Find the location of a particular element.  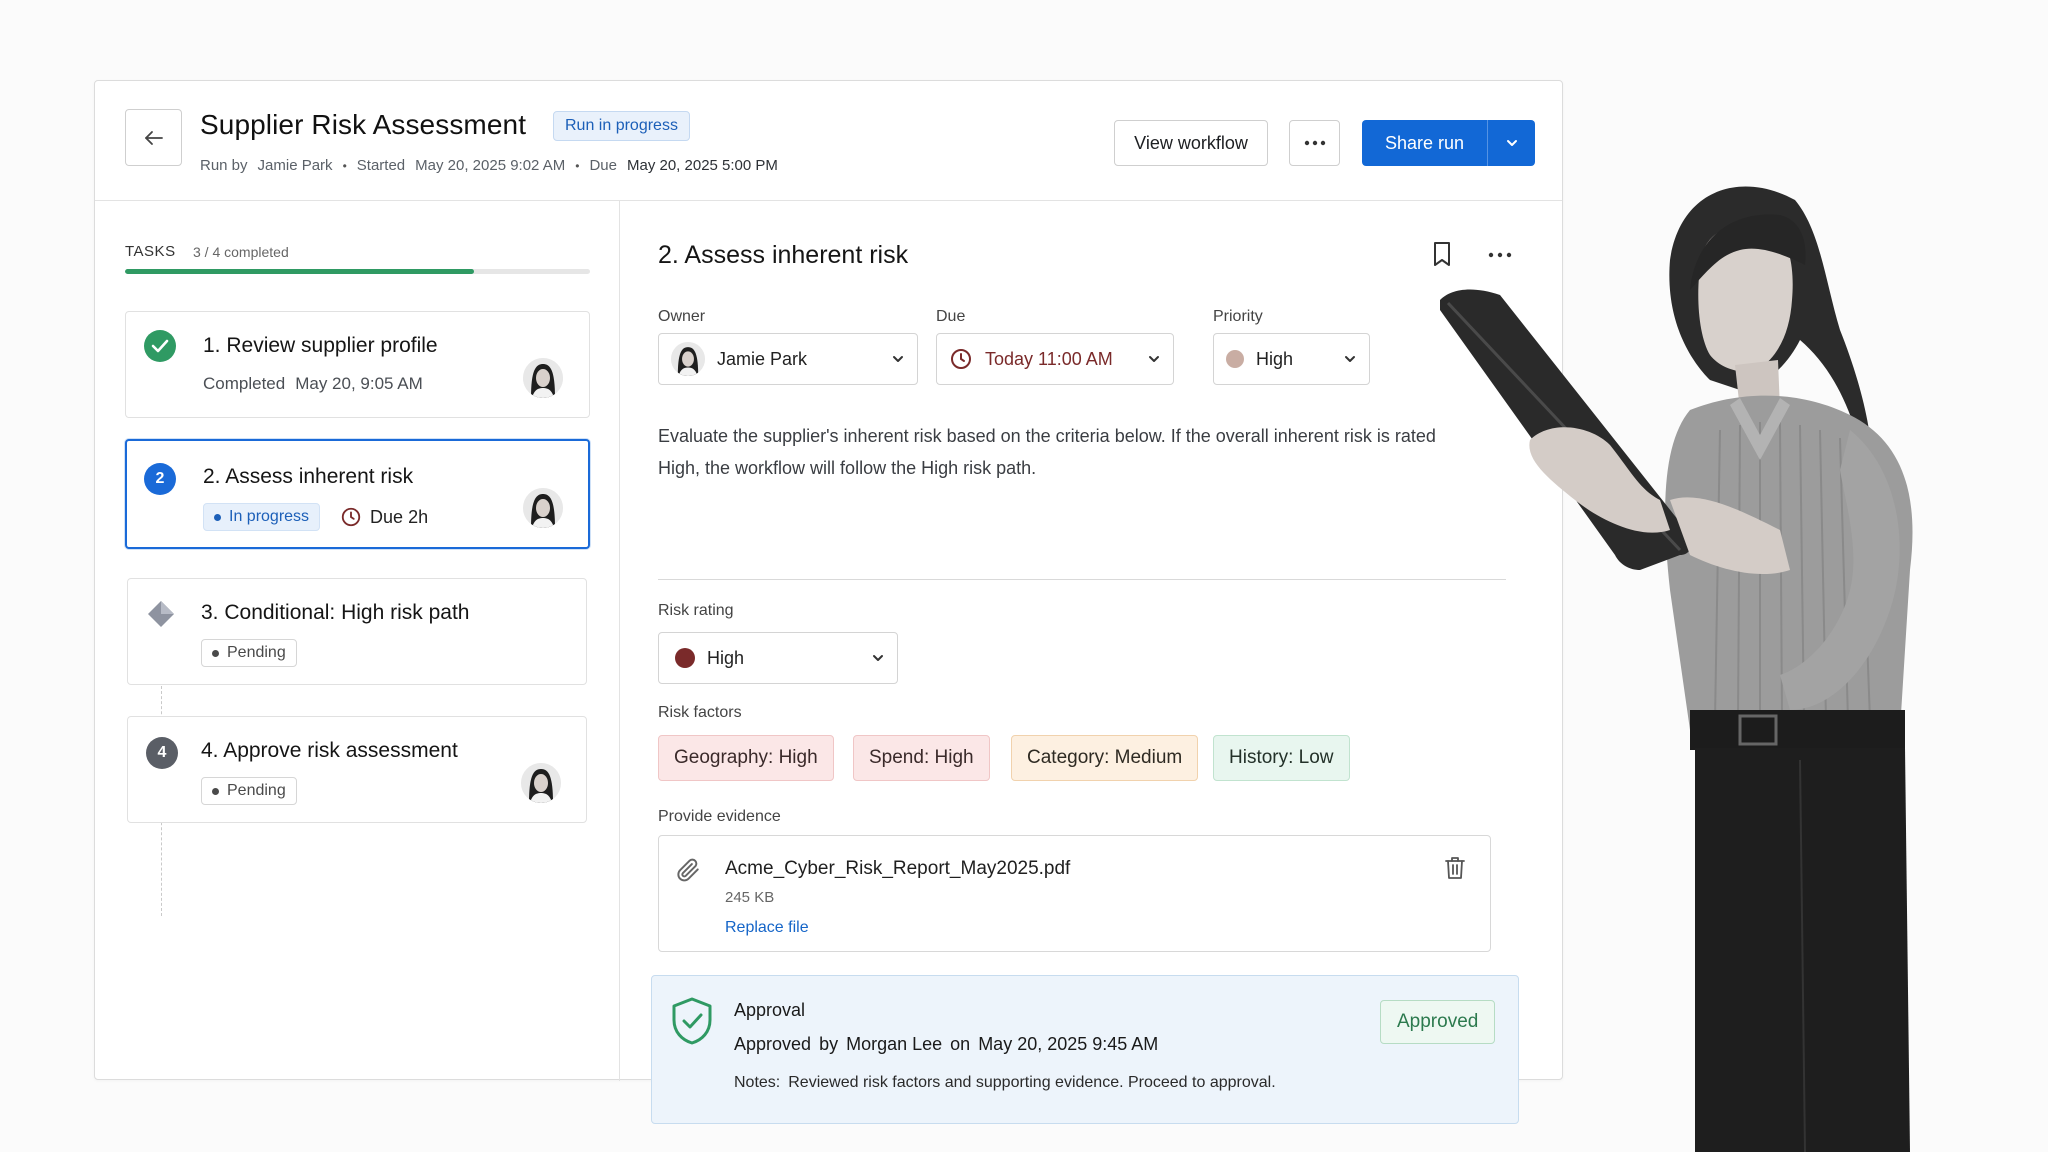

approval-title: Approval is located at coordinates (770, 1010).